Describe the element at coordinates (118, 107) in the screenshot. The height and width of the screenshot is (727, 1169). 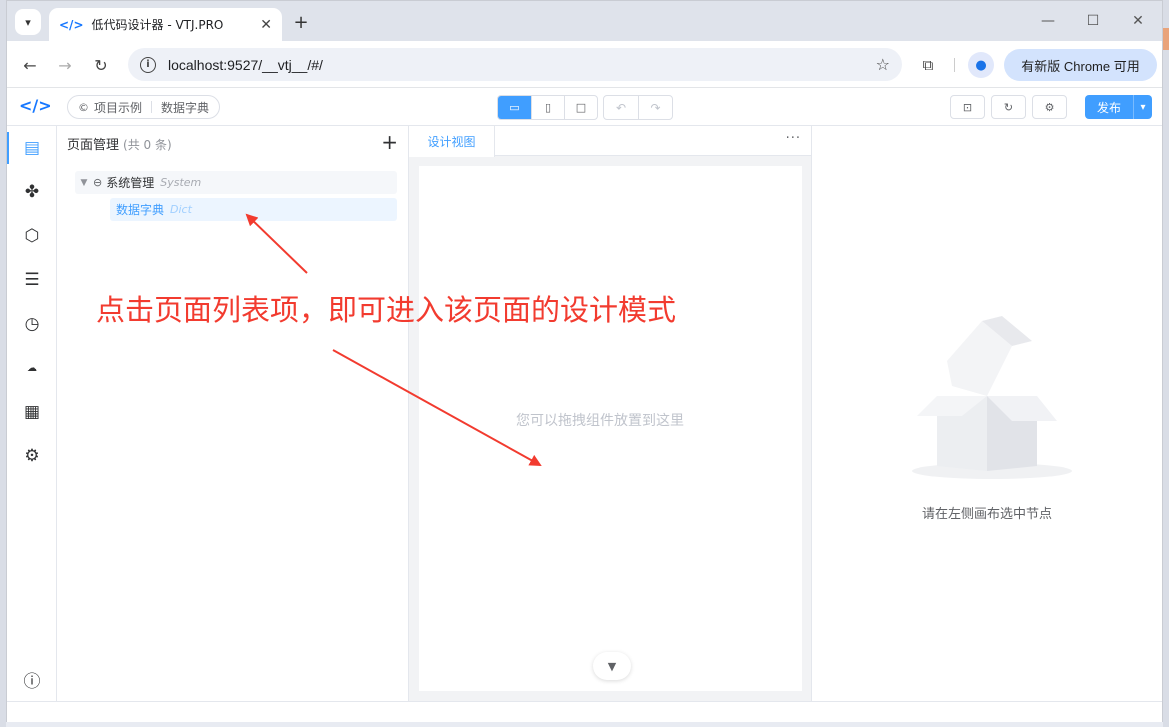
I see `breadcrumb-project: 项目示例` at that location.